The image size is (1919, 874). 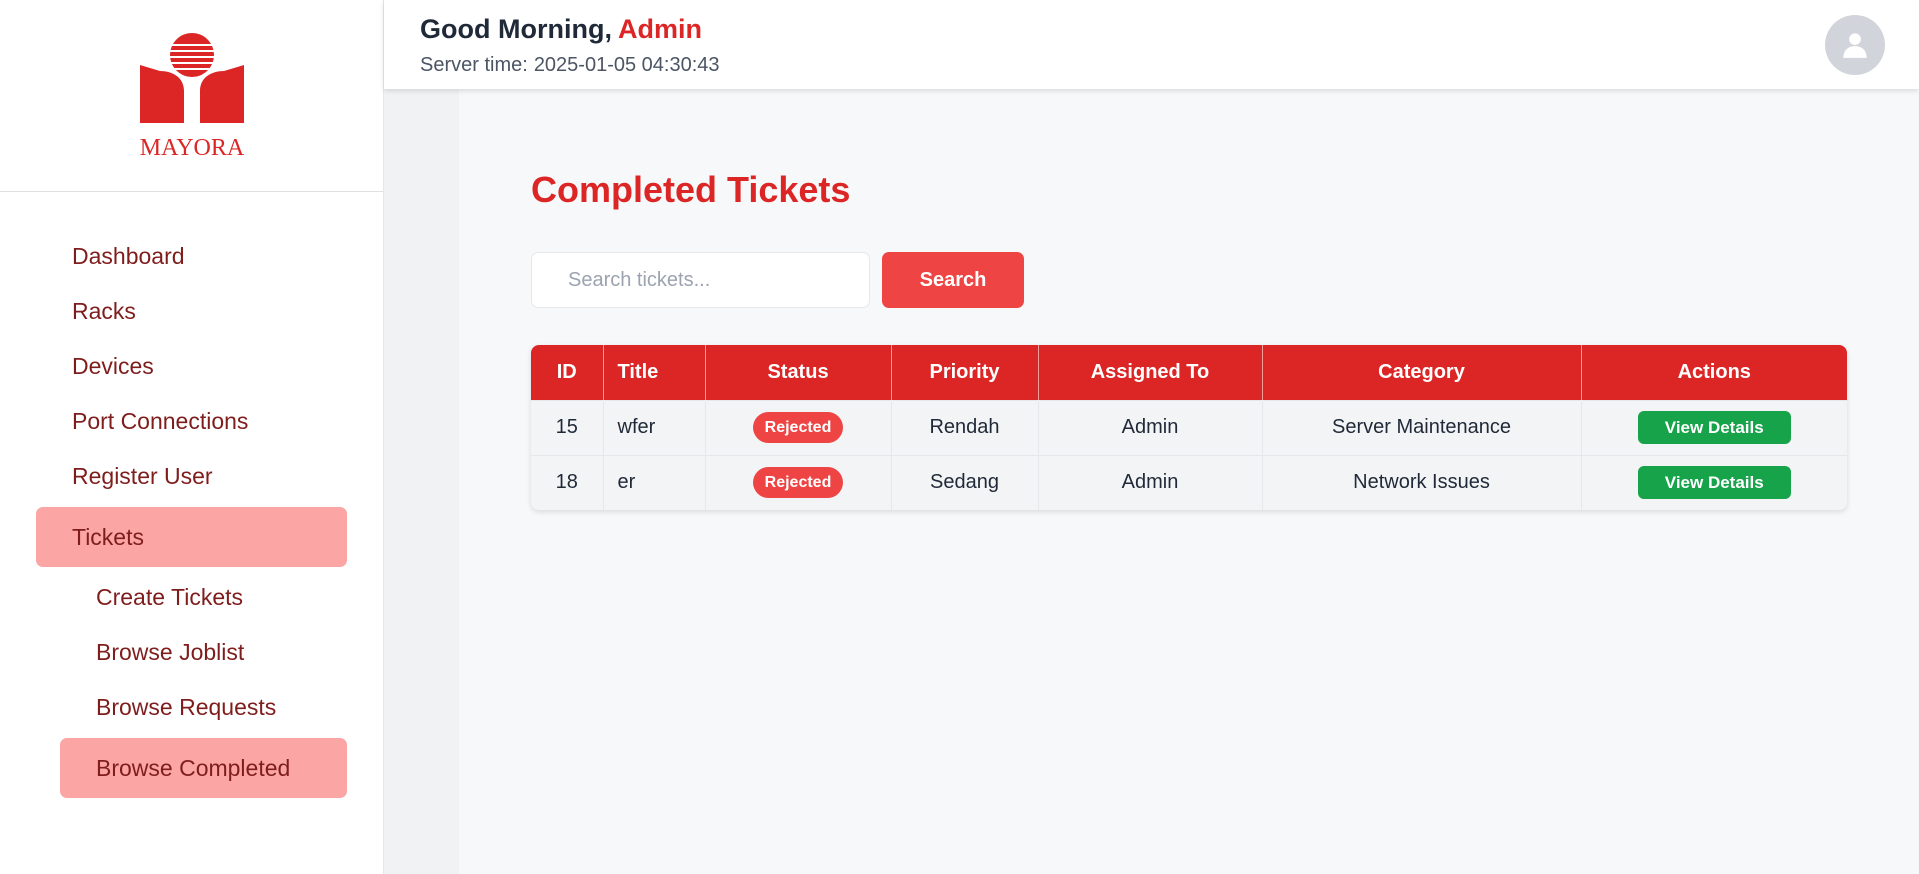 What do you see at coordinates (191, 537) in the screenshot?
I see `sidebar-item-tickets: Tickets` at bounding box center [191, 537].